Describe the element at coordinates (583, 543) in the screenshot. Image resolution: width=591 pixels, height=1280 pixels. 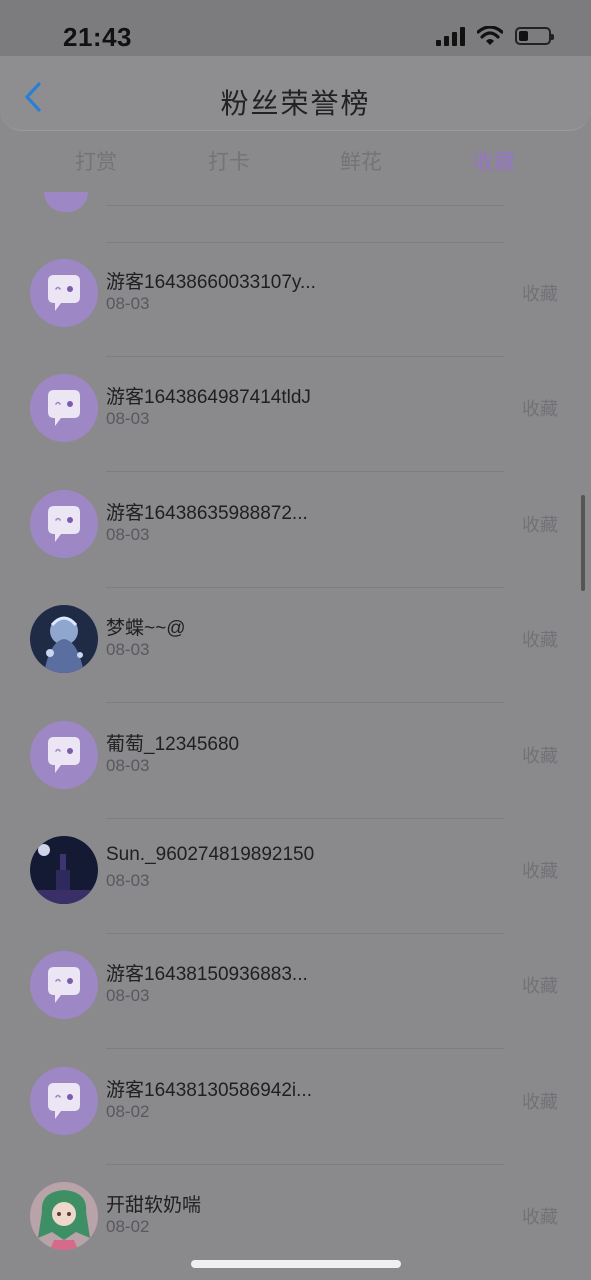
I see `scrollbar` at that location.